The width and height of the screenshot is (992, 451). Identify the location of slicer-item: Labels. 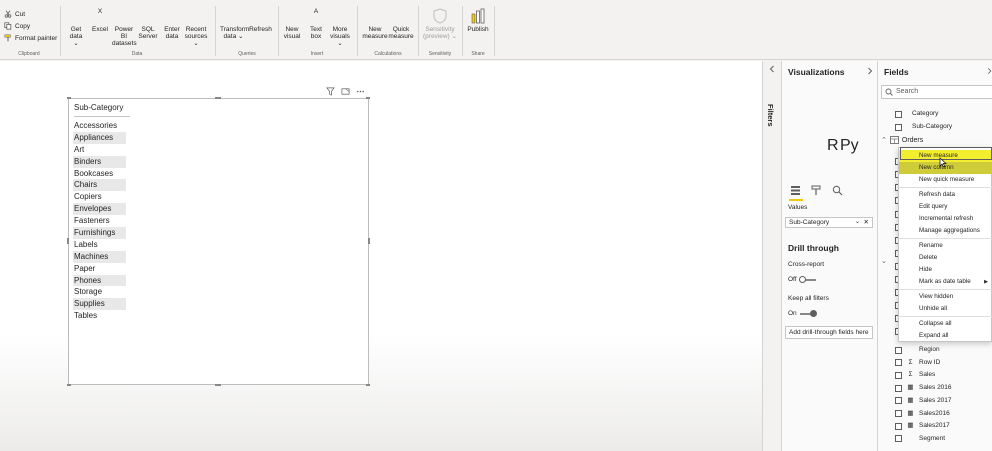
(99, 245).